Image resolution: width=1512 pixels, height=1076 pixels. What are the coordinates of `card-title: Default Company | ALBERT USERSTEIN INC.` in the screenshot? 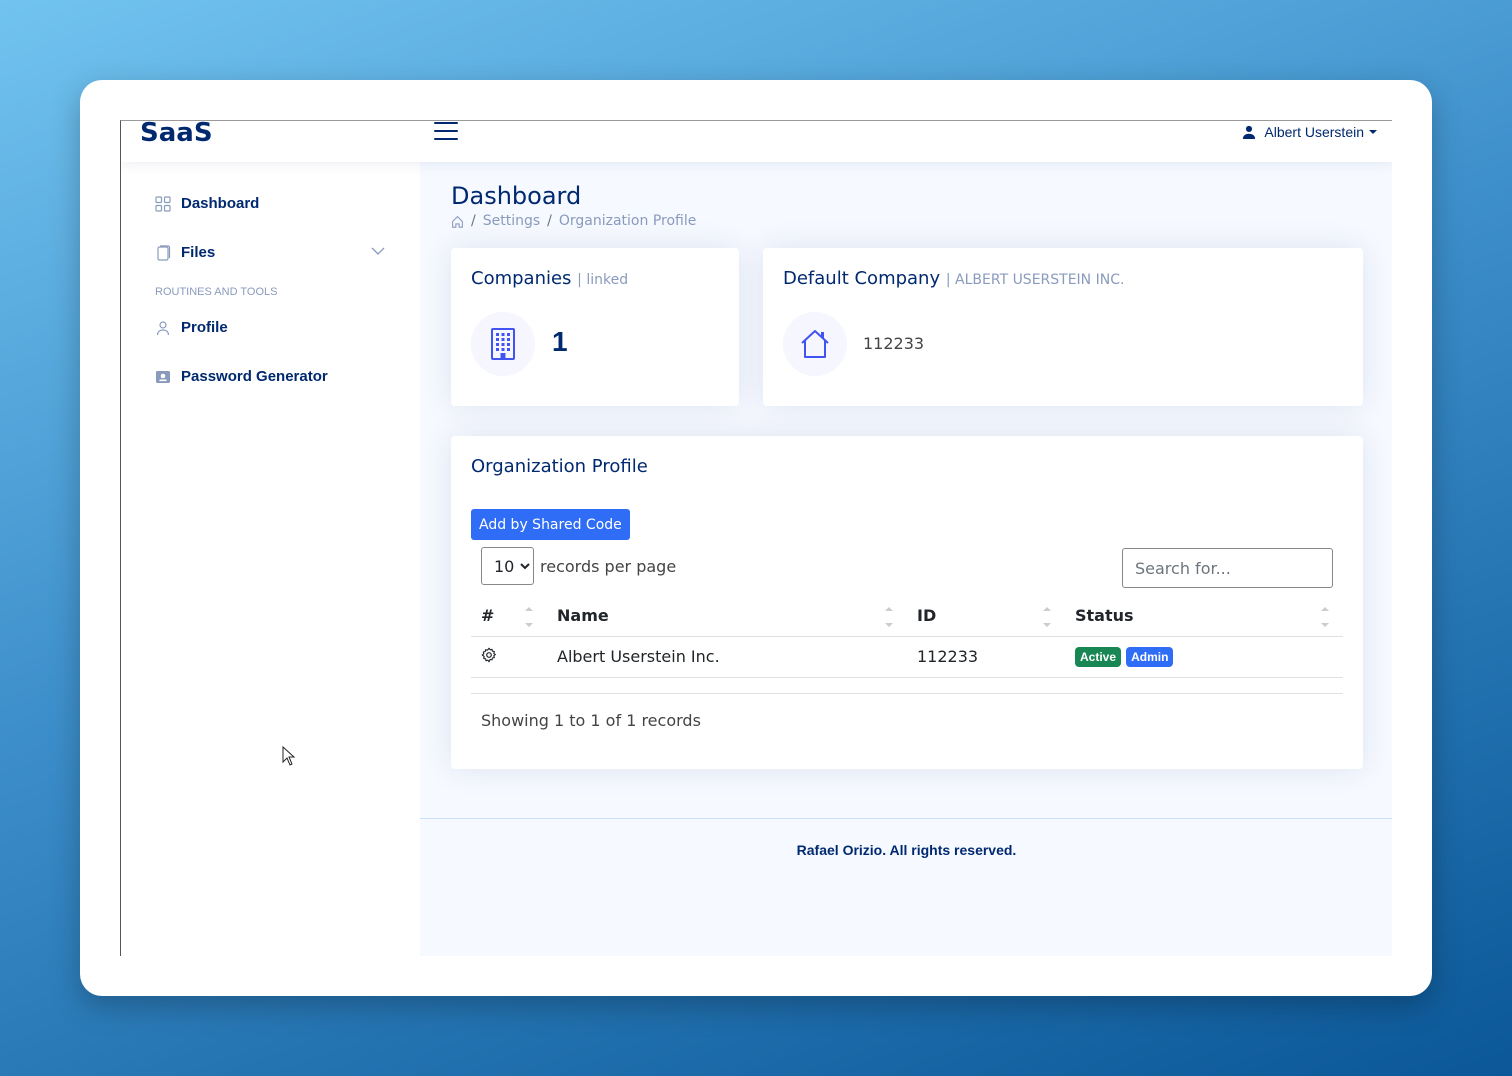 It's located at (953, 278).